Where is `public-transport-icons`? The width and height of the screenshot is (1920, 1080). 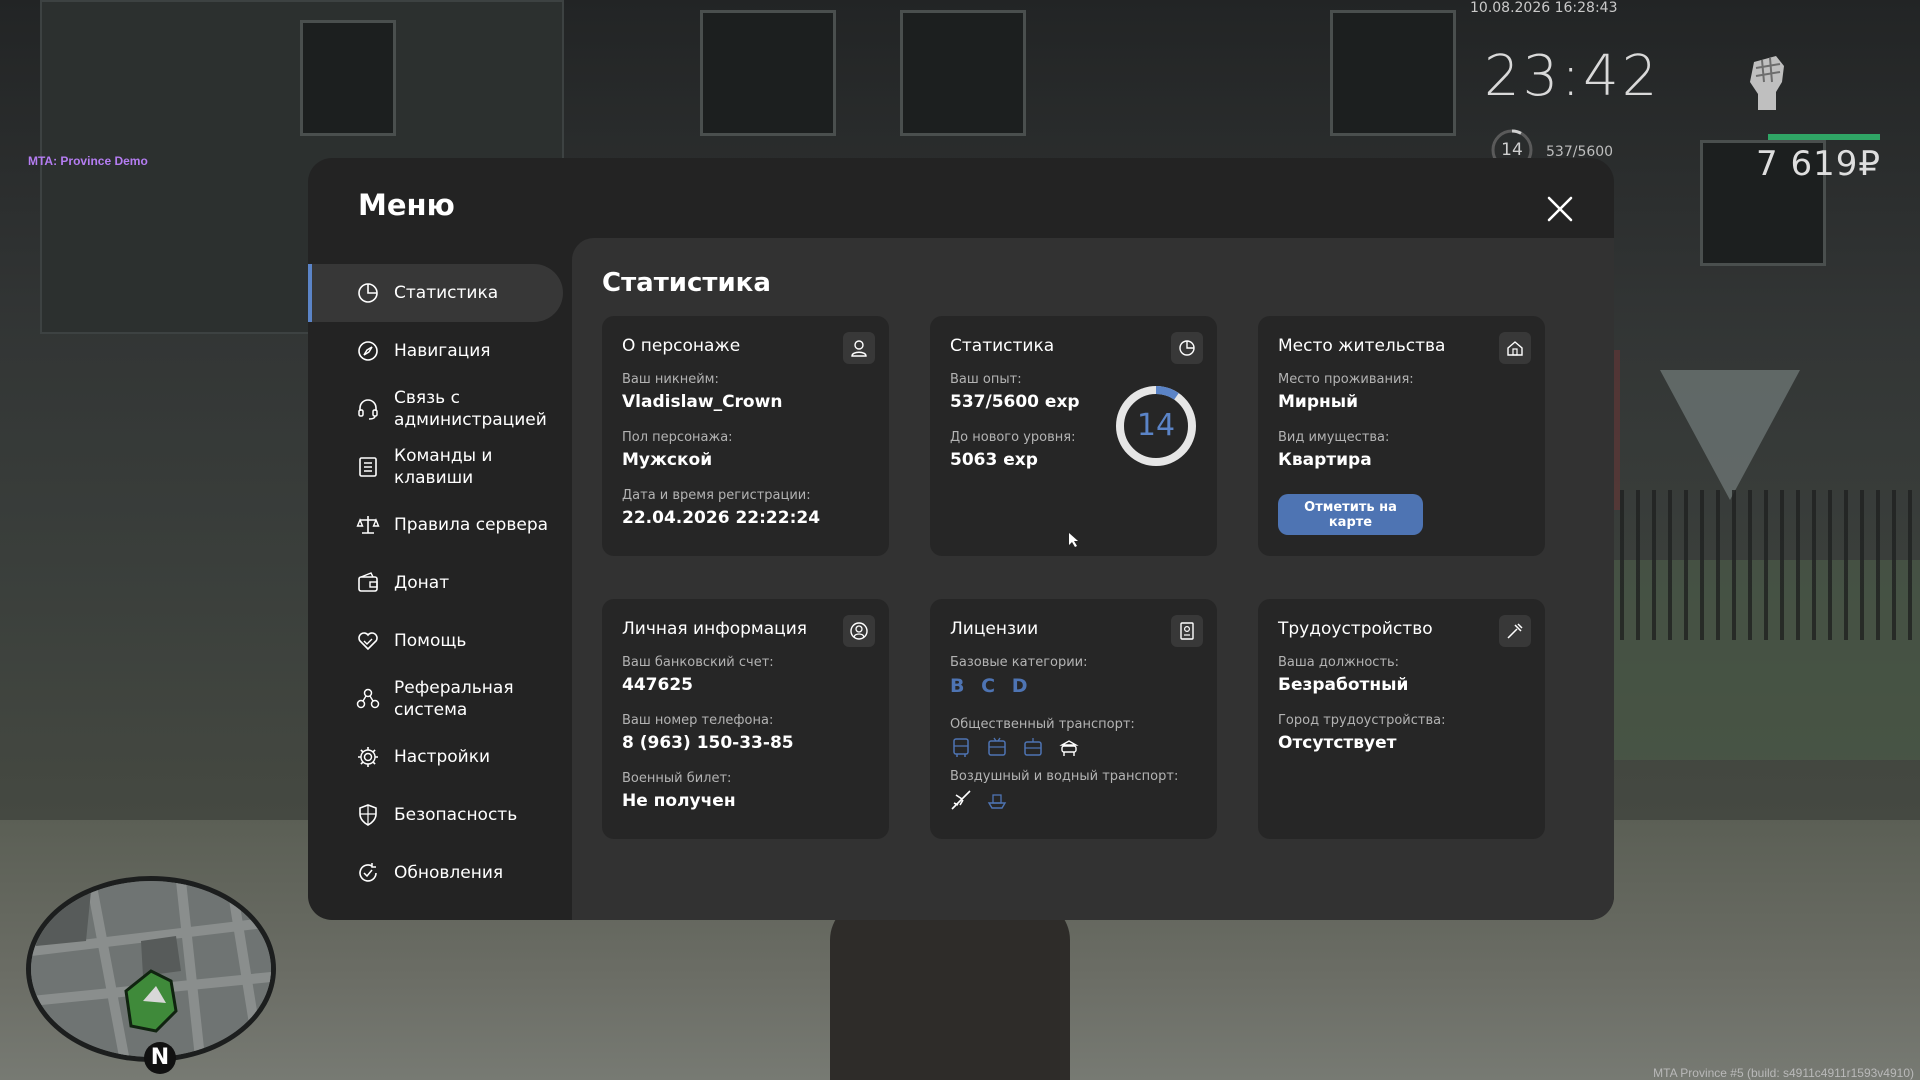 public-transport-icons is located at coordinates (1015, 748).